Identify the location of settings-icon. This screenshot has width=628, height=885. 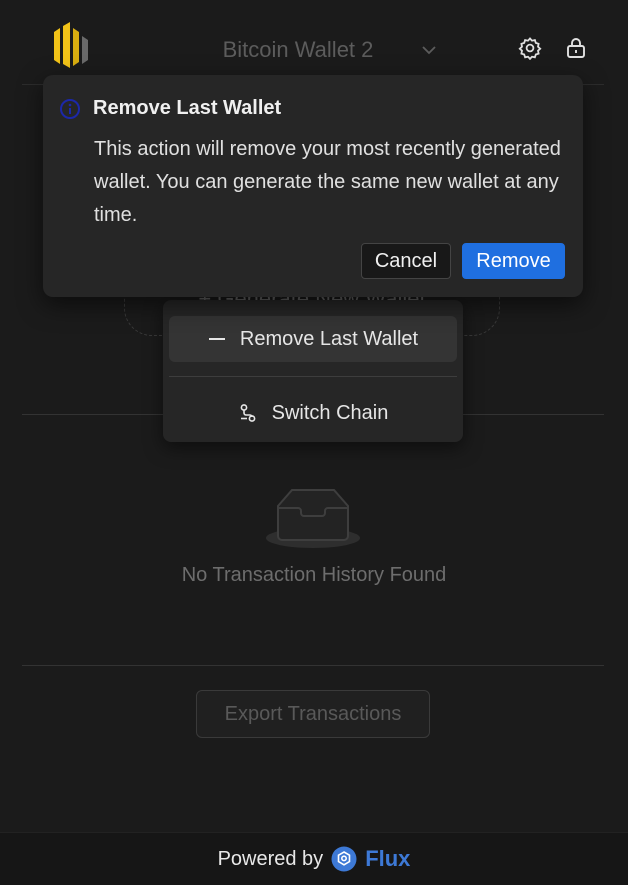
(530, 48).